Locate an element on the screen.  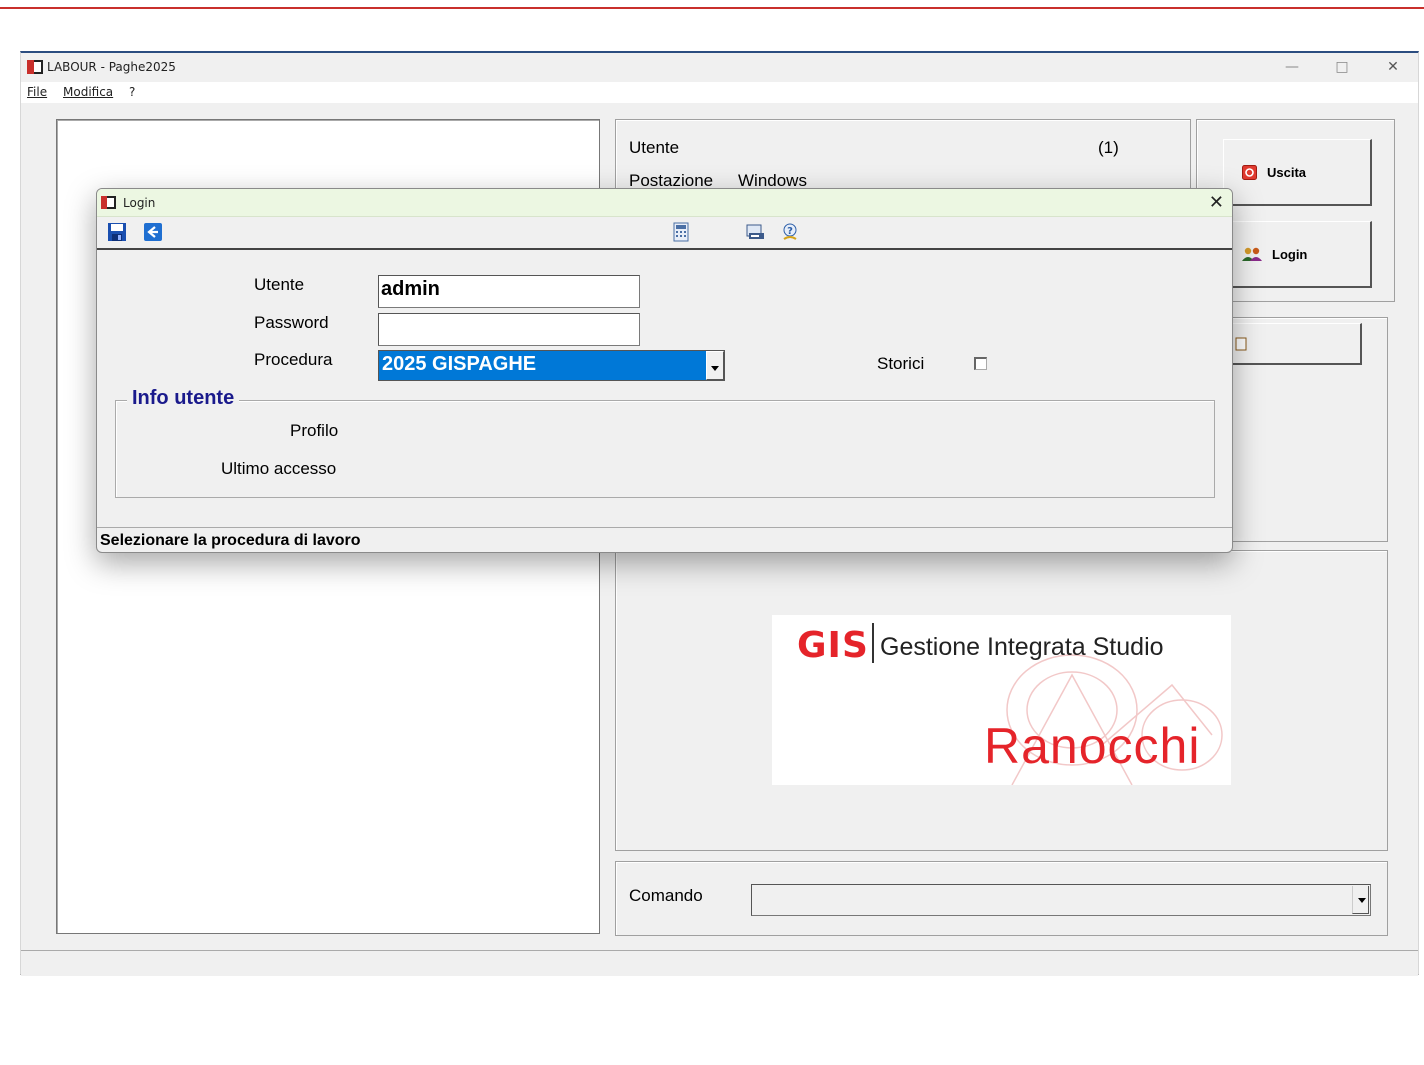
comando-groupbox: Comando is located at coordinates (1001, 898).